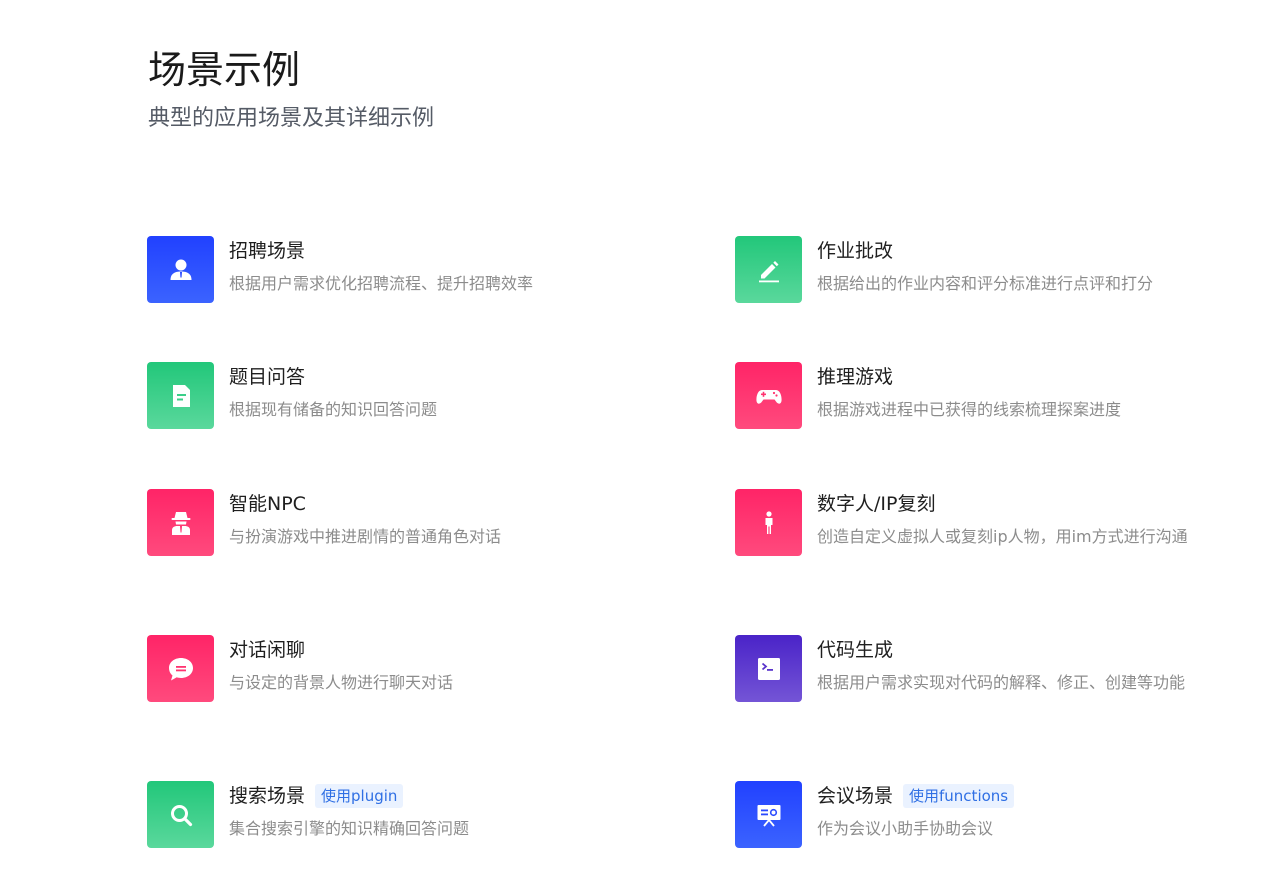 This screenshot has width=1262, height=891. Describe the element at coordinates (768, 814) in the screenshot. I see `presentation-icon` at that location.